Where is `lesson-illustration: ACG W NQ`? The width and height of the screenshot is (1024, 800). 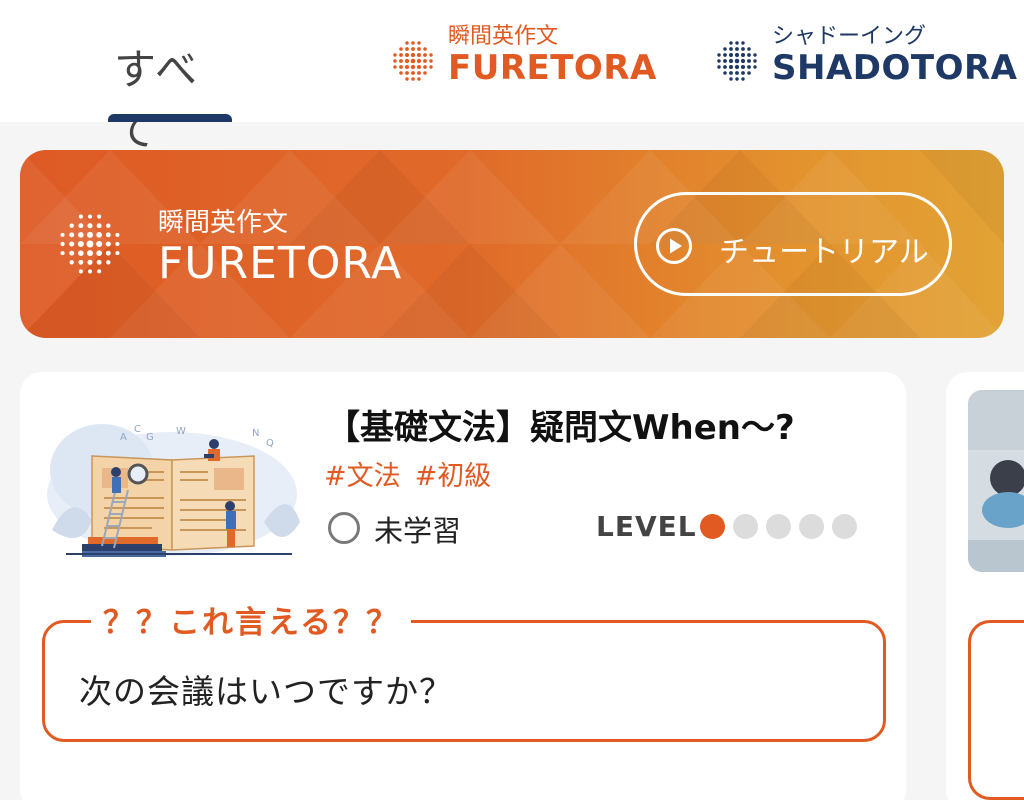
lesson-illustration: ACG W NQ is located at coordinates (173, 490).